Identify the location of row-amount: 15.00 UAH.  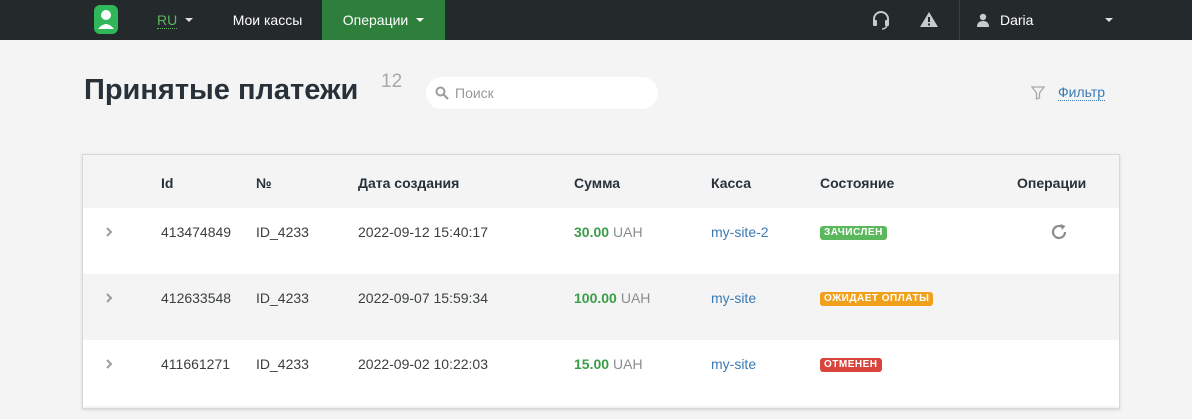
(608, 364).